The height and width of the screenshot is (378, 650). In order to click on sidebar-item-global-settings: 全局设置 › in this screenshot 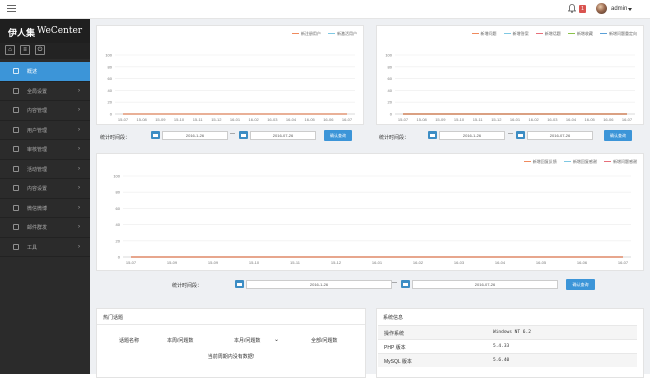, I will do `click(45, 91)`.